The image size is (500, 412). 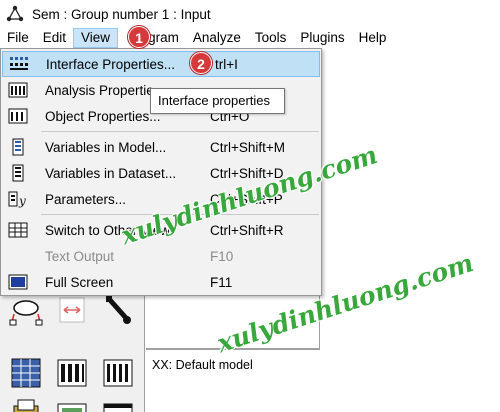 I want to click on menu-file: File, so click(x=18, y=38).